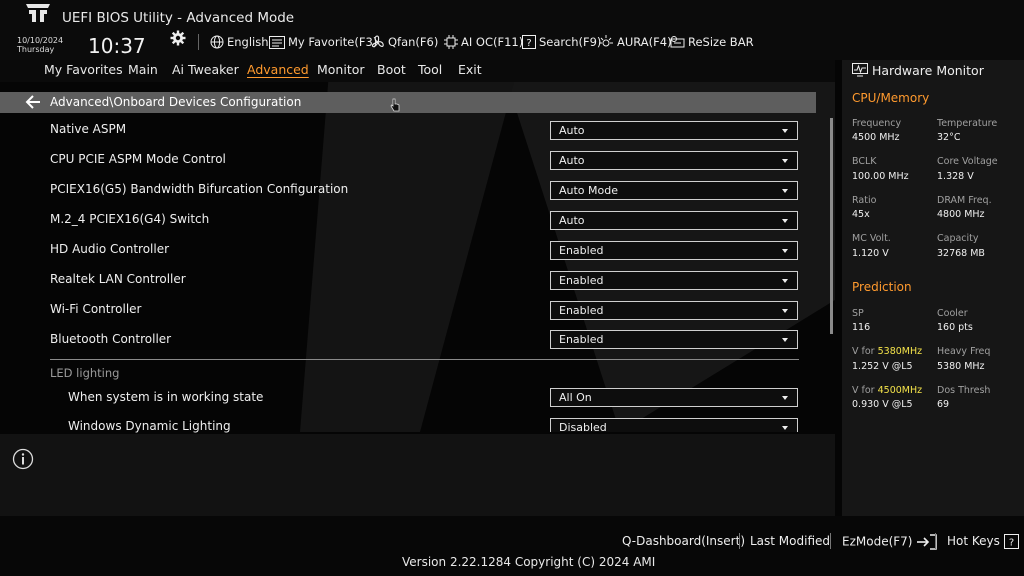  I want to click on led-section-title: LED lighting, so click(85, 373).